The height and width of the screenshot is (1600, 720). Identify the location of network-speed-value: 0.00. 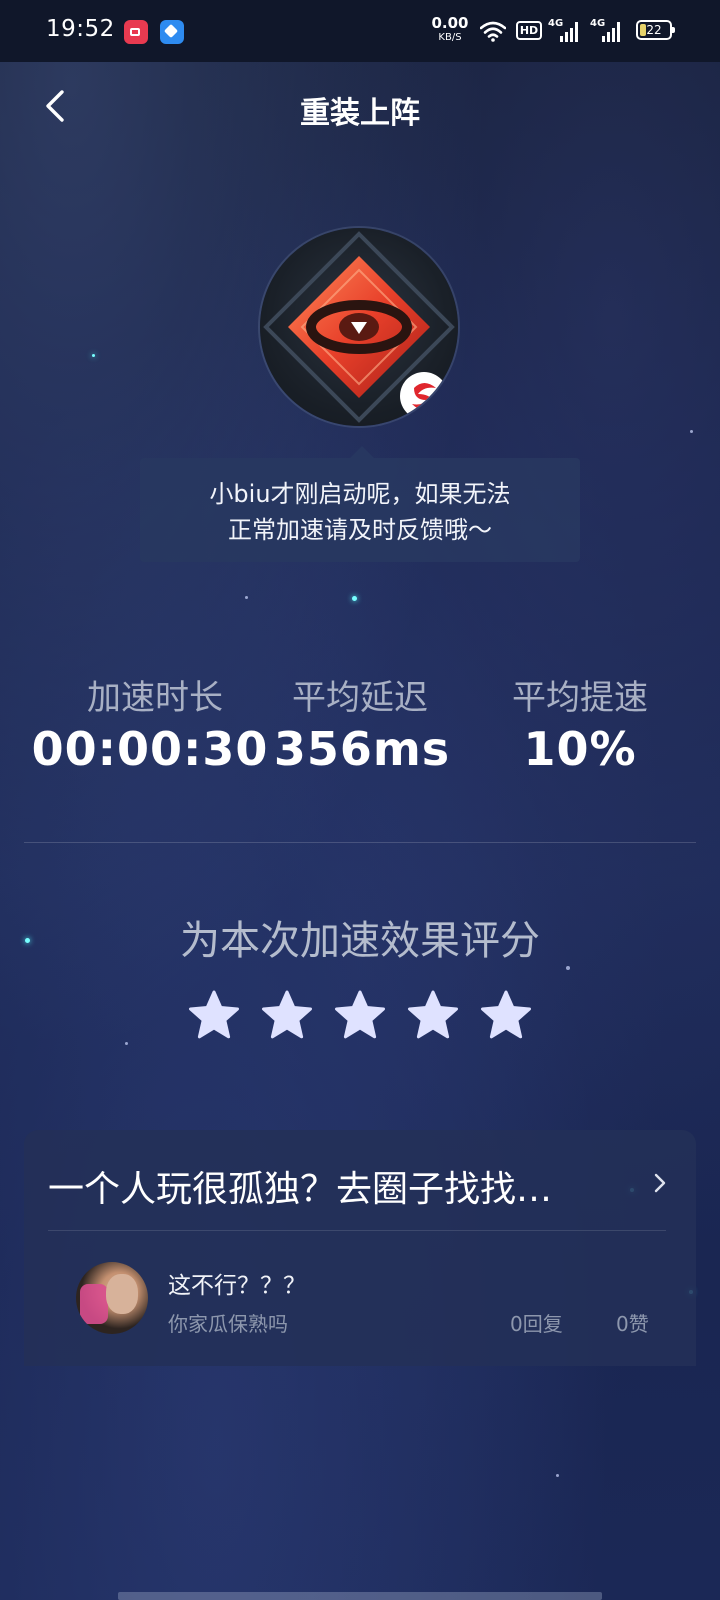
(450, 23).